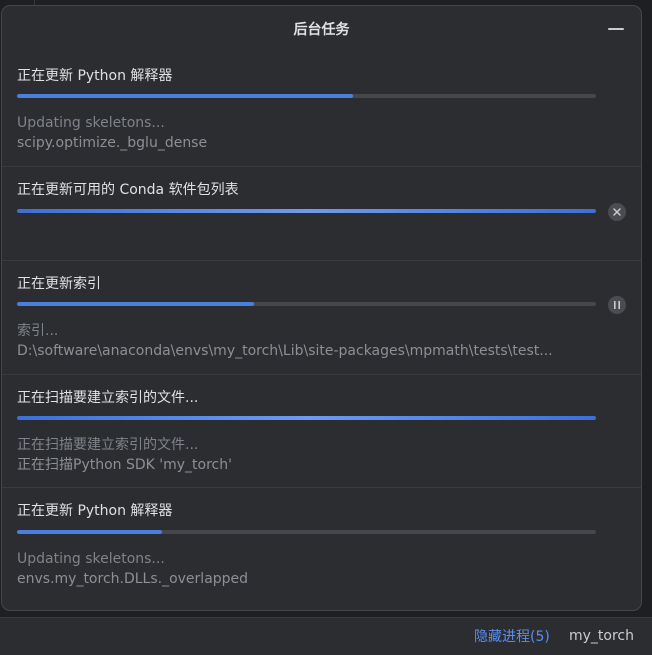 The width and height of the screenshot is (652, 655). I want to click on cancel-icon, so click(617, 212).